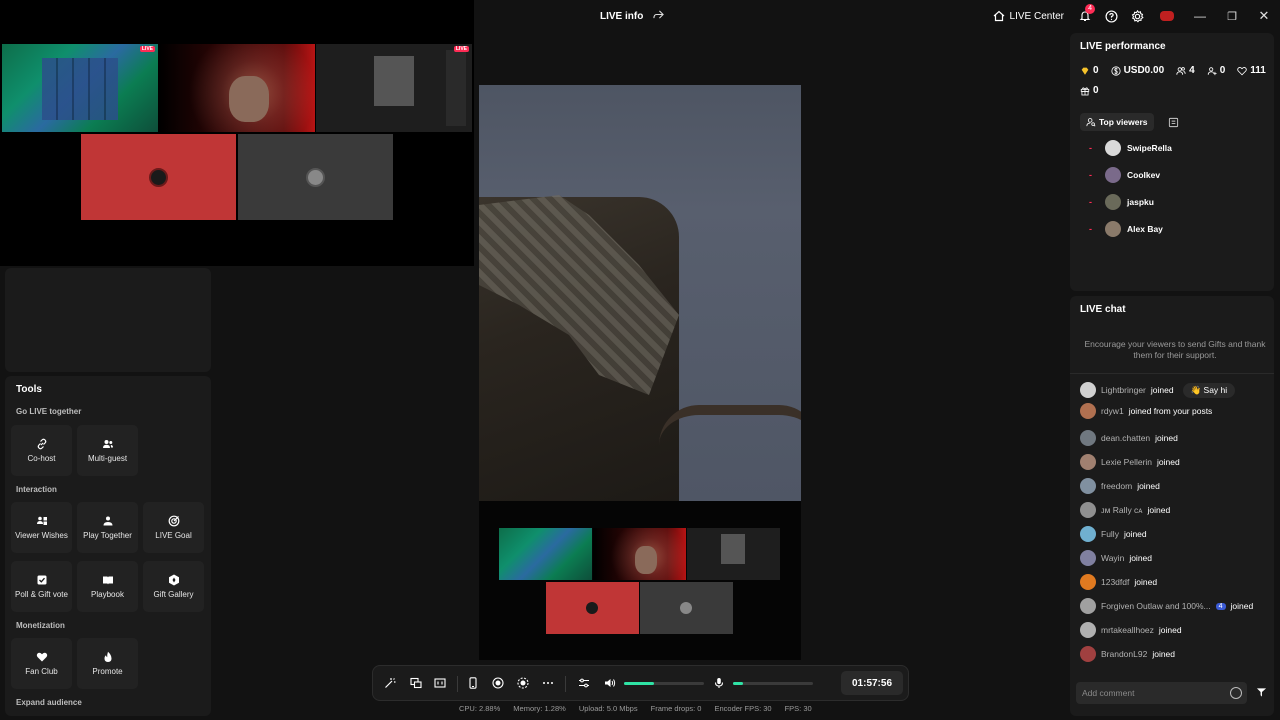 The height and width of the screenshot is (720, 1280). Describe the element at coordinates (632, 16) in the screenshot. I see `live-info-header: LIVE info` at that location.